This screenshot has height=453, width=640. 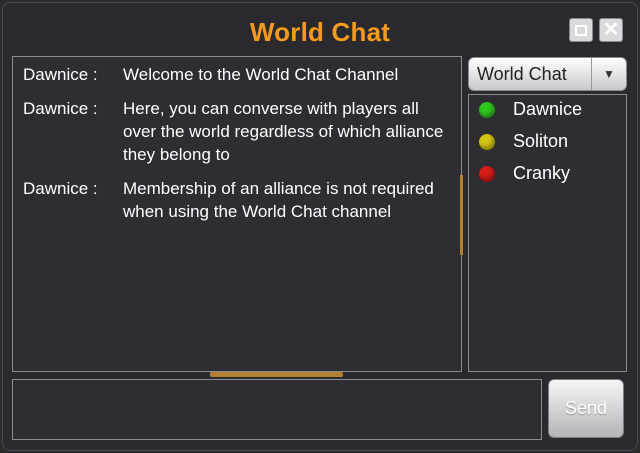 I want to click on chevron-down-icon: ▼, so click(x=608, y=74).